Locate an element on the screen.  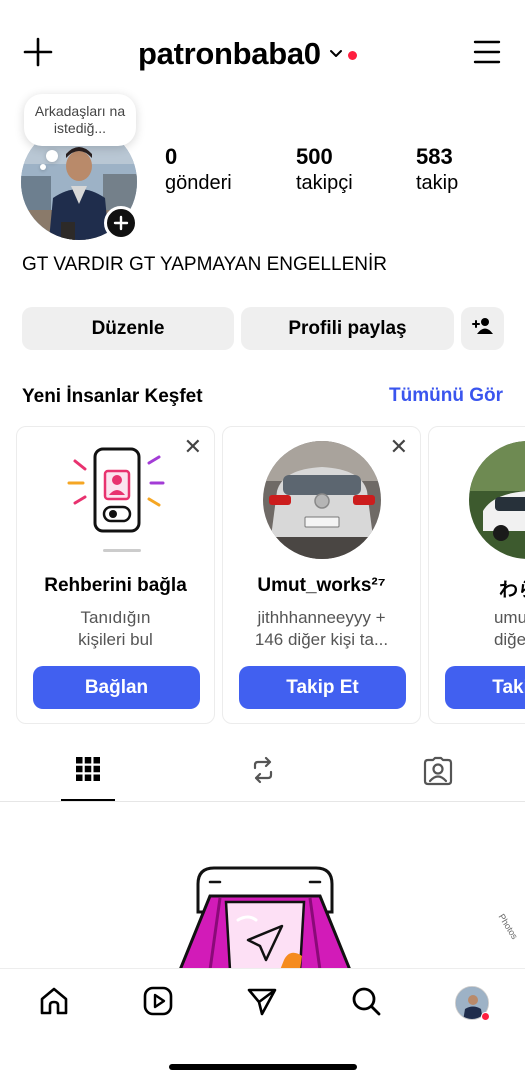
reels-icon is located at coordinates (158, 1003).